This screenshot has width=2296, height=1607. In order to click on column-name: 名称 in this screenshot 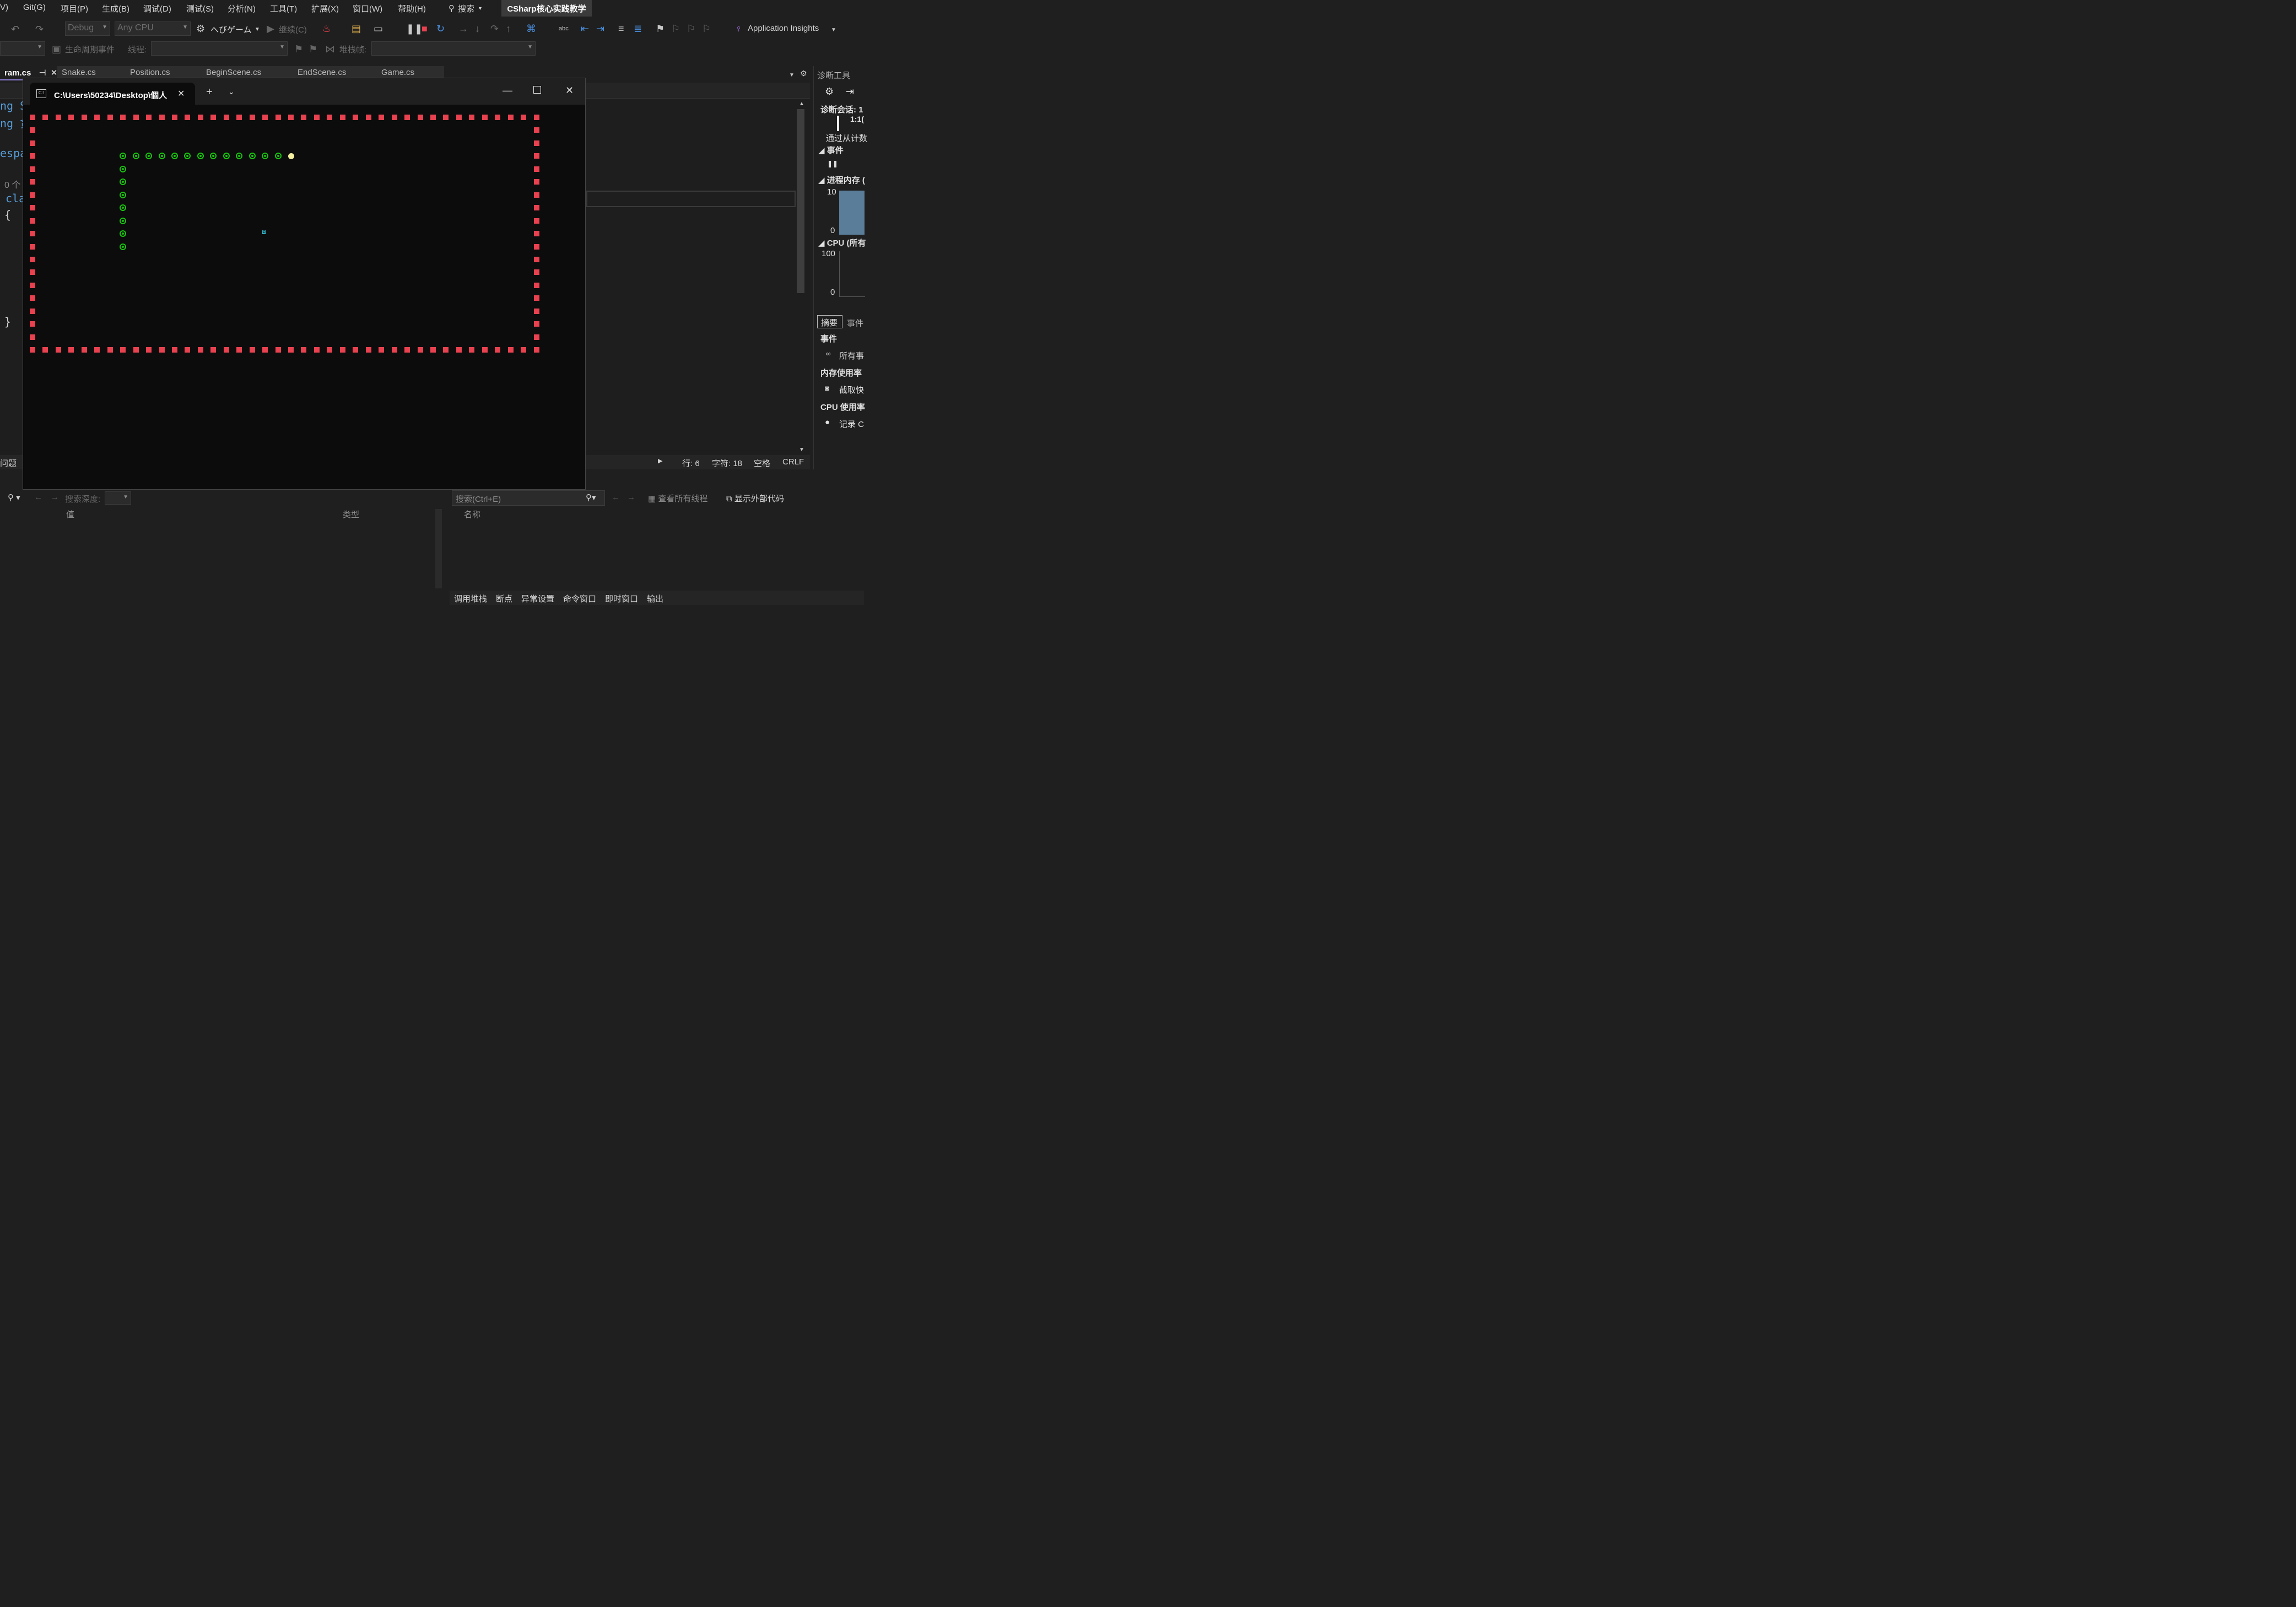, I will do `click(472, 514)`.